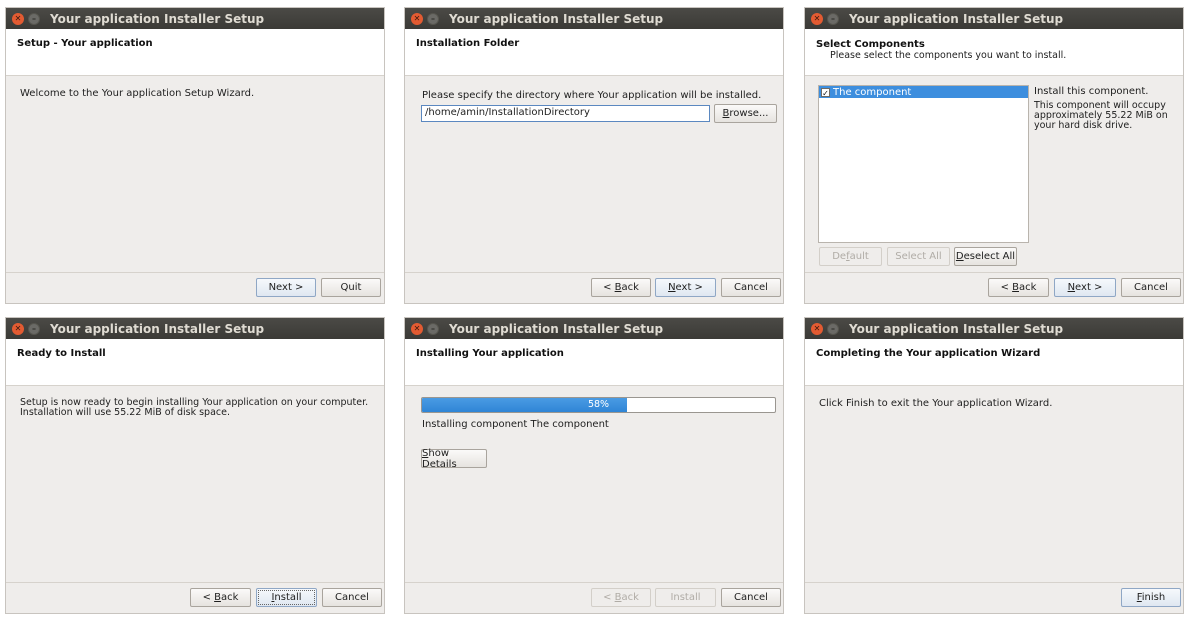 This screenshot has height=617, width=1189. I want to click on select-all-button: Select All, so click(918, 256).